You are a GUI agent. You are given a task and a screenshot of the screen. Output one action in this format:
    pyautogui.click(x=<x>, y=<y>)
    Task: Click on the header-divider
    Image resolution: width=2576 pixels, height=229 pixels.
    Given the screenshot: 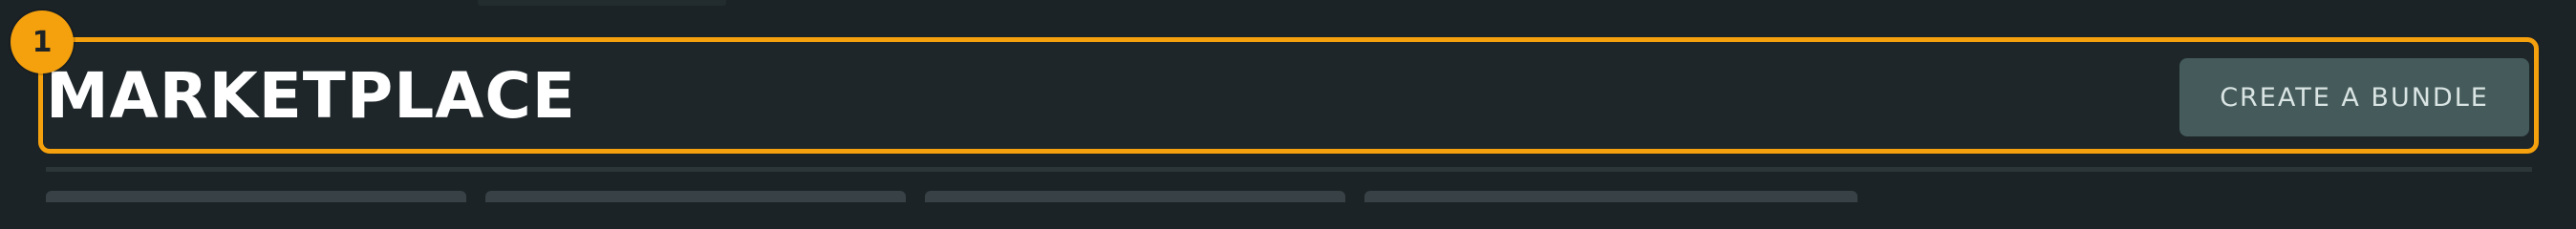 What is the action you would take?
    pyautogui.click(x=1289, y=169)
    